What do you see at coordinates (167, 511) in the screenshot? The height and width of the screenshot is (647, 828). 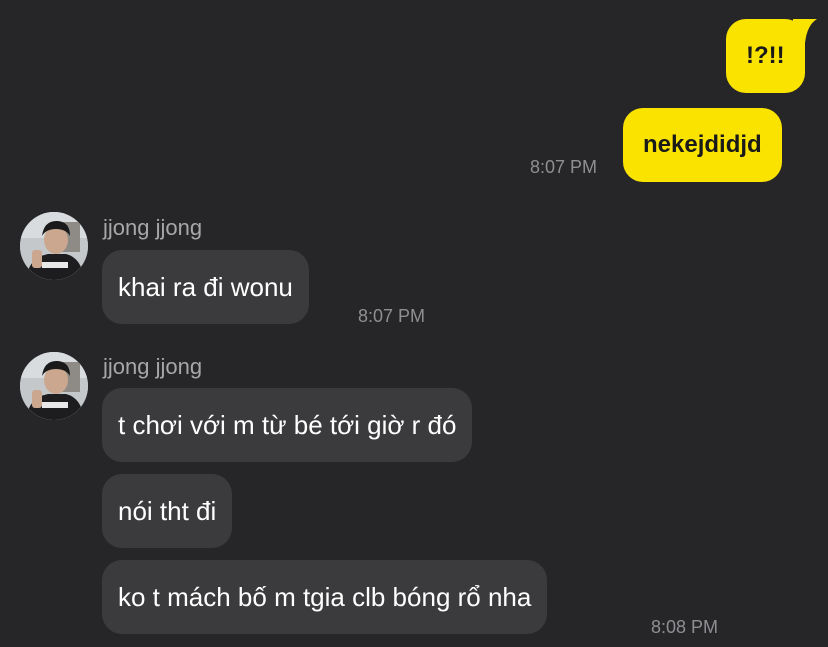 I see `message-bubble-incoming: nói tht đi` at bounding box center [167, 511].